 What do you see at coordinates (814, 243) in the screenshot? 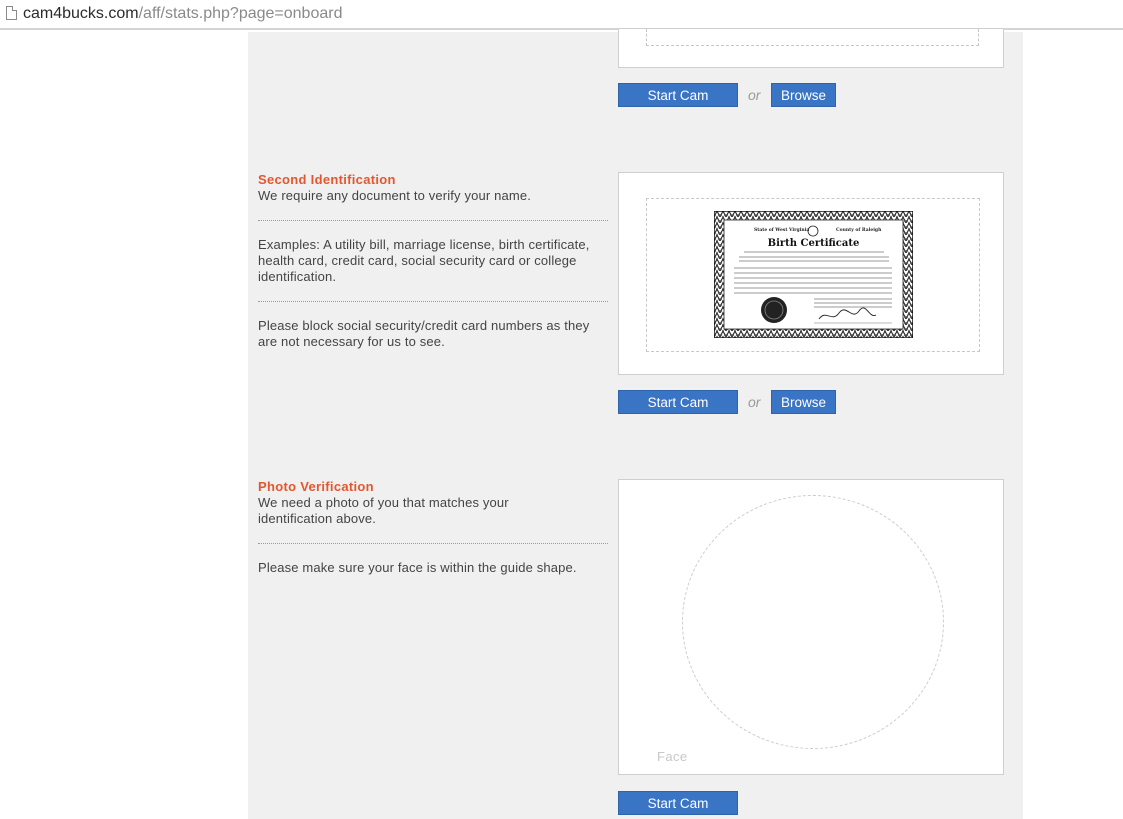
I see `cert-title: Birth Certificate` at bounding box center [814, 243].